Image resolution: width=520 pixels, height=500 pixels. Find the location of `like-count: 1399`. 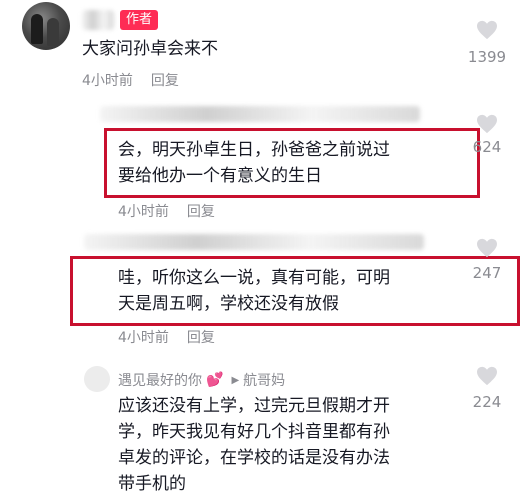

like-count: 1399 is located at coordinates (487, 57).